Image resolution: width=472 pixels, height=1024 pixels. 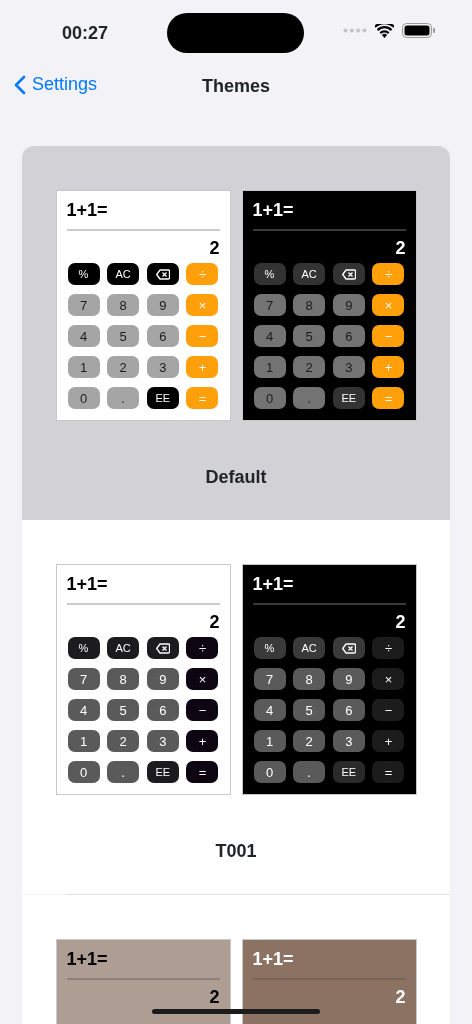 What do you see at coordinates (236, 86) in the screenshot?
I see `page-title: Themes` at bounding box center [236, 86].